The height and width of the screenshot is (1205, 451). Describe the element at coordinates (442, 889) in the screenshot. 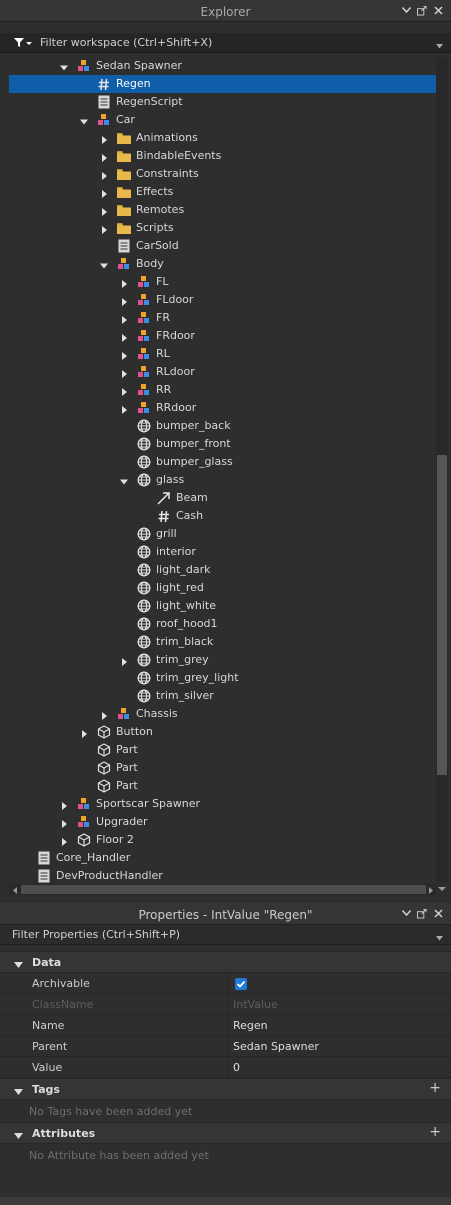

I see `scroll-down-icon` at that location.